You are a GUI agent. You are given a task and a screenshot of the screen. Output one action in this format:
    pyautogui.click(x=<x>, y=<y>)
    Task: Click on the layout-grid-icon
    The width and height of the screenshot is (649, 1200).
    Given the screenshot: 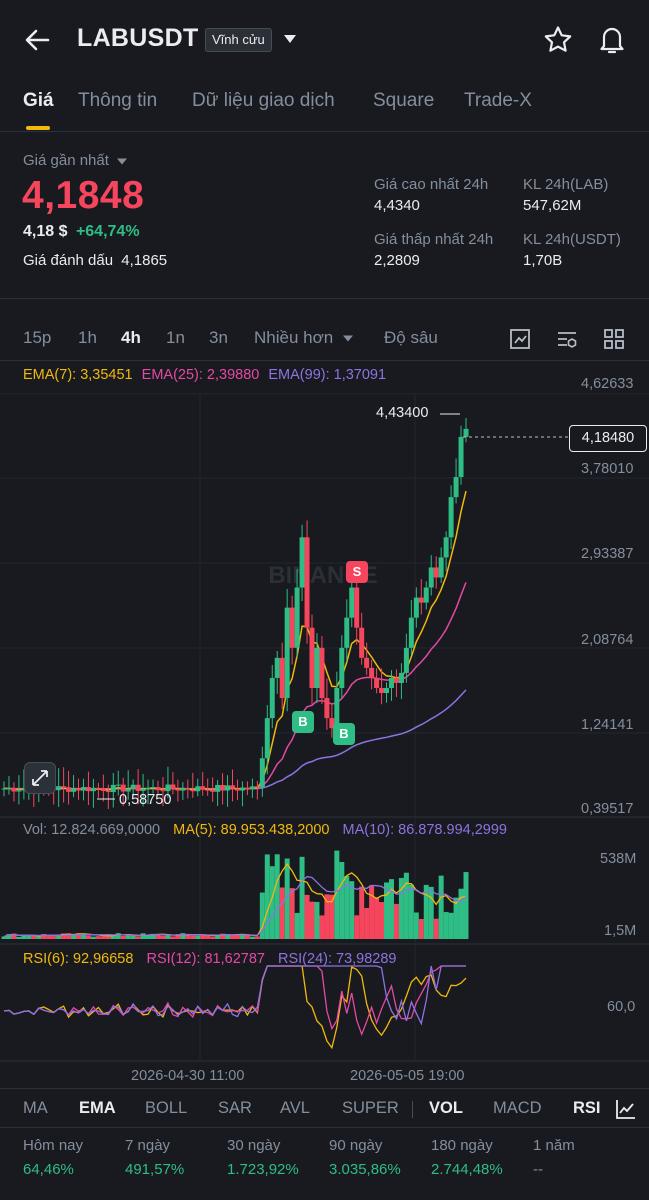 What is the action you would take?
    pyautogui.click(x=614, y=339)
    